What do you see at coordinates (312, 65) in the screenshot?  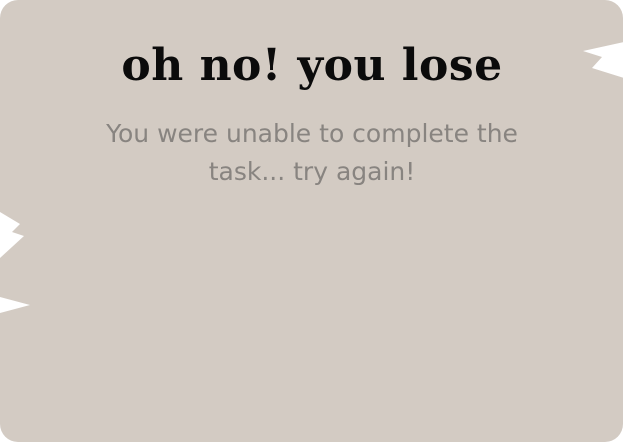 I see `lose-title: oh no! you lose` at bounding box center [312, 65].